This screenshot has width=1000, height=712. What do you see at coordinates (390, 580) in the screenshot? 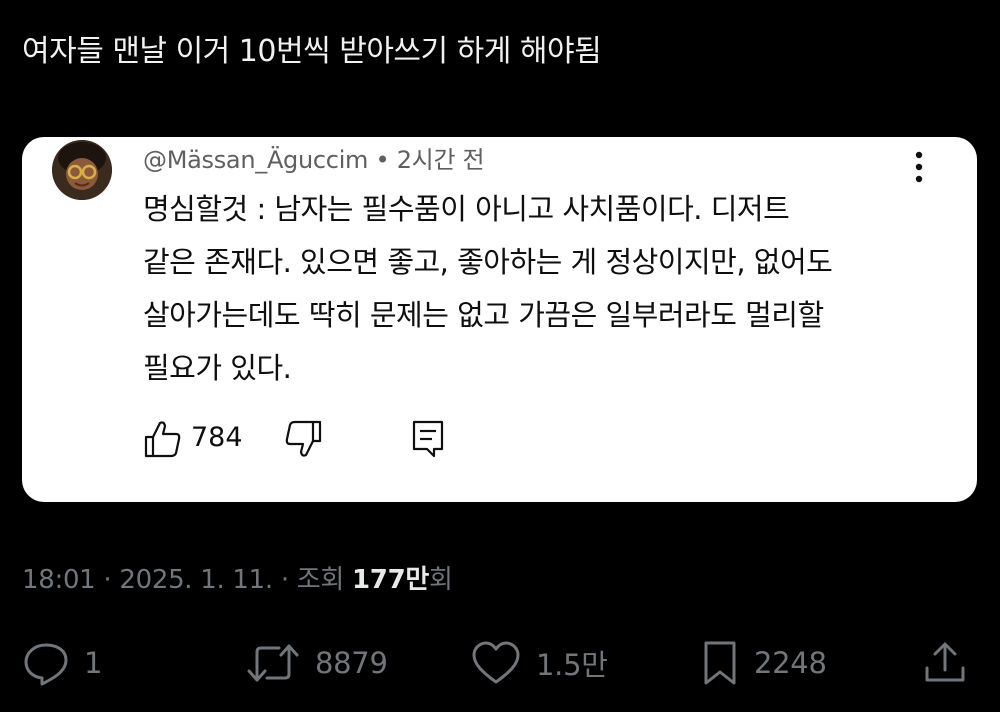
I see `views-count: 177만` at bounding box center [390, 580].